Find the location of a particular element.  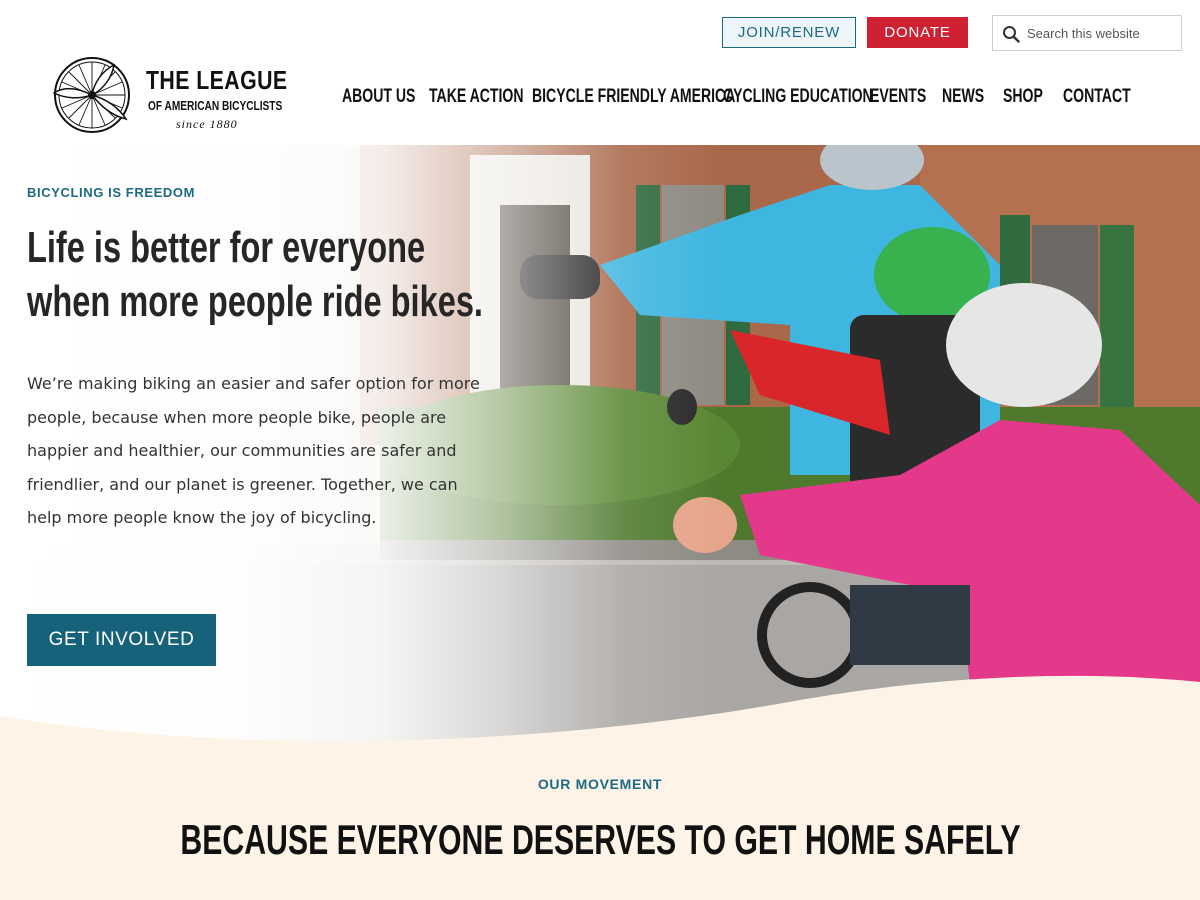

nav-item-cycling-education: CYCLING EDUCATION is located at coordinates (798, 100).